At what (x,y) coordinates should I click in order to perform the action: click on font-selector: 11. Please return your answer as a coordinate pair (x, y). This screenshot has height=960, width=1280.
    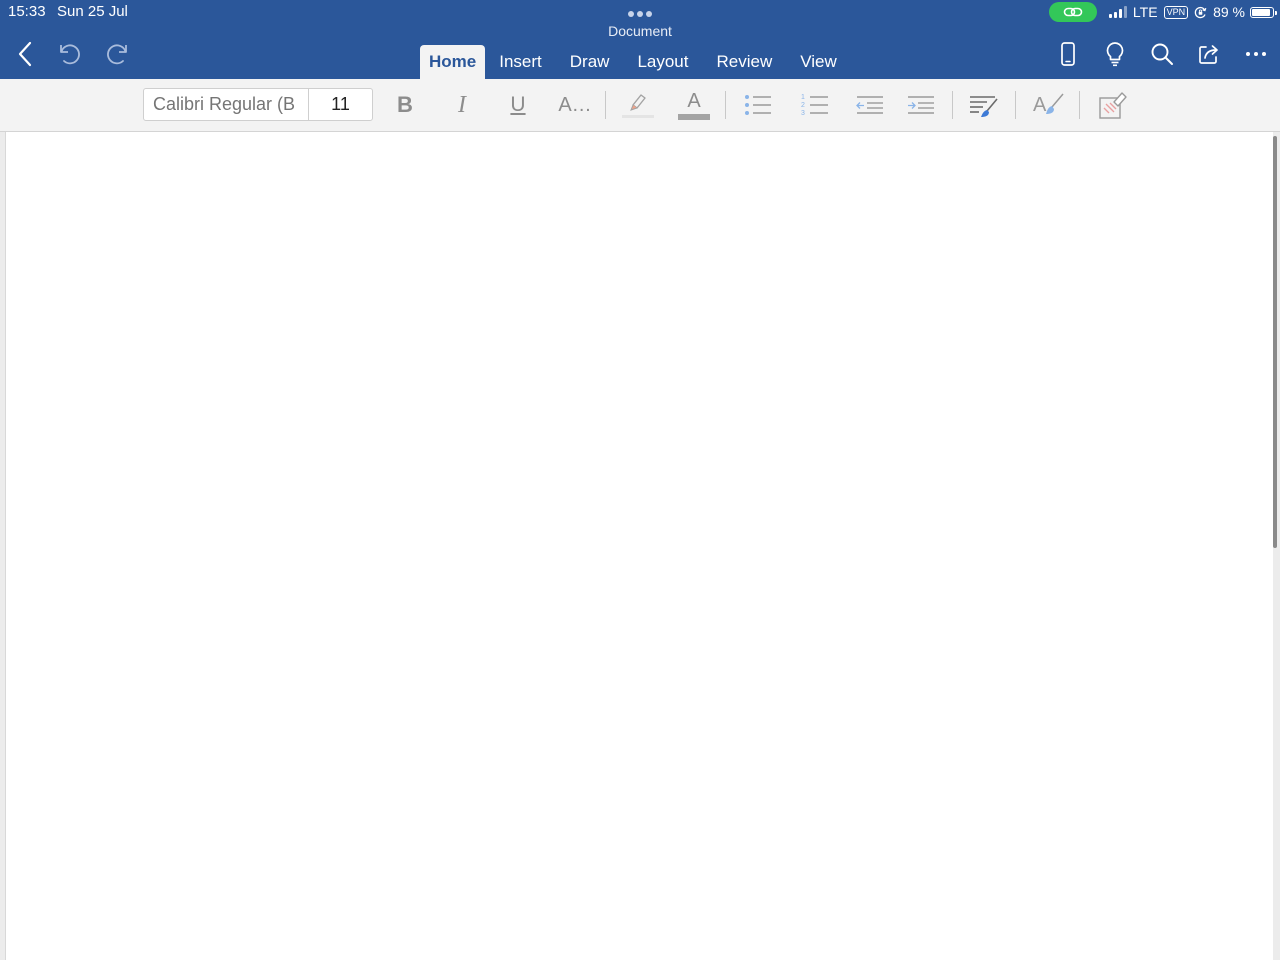
    Looking at the image, I should click on (258, 104).